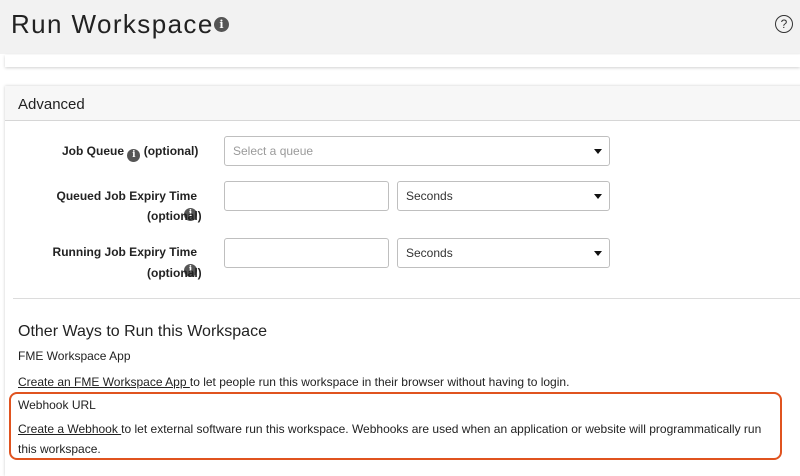 The image size is (800, 476). Describe the element at coordinates (429, 196) in the screenshot. I see `queued-expiry-unit: Seconds` at that location.